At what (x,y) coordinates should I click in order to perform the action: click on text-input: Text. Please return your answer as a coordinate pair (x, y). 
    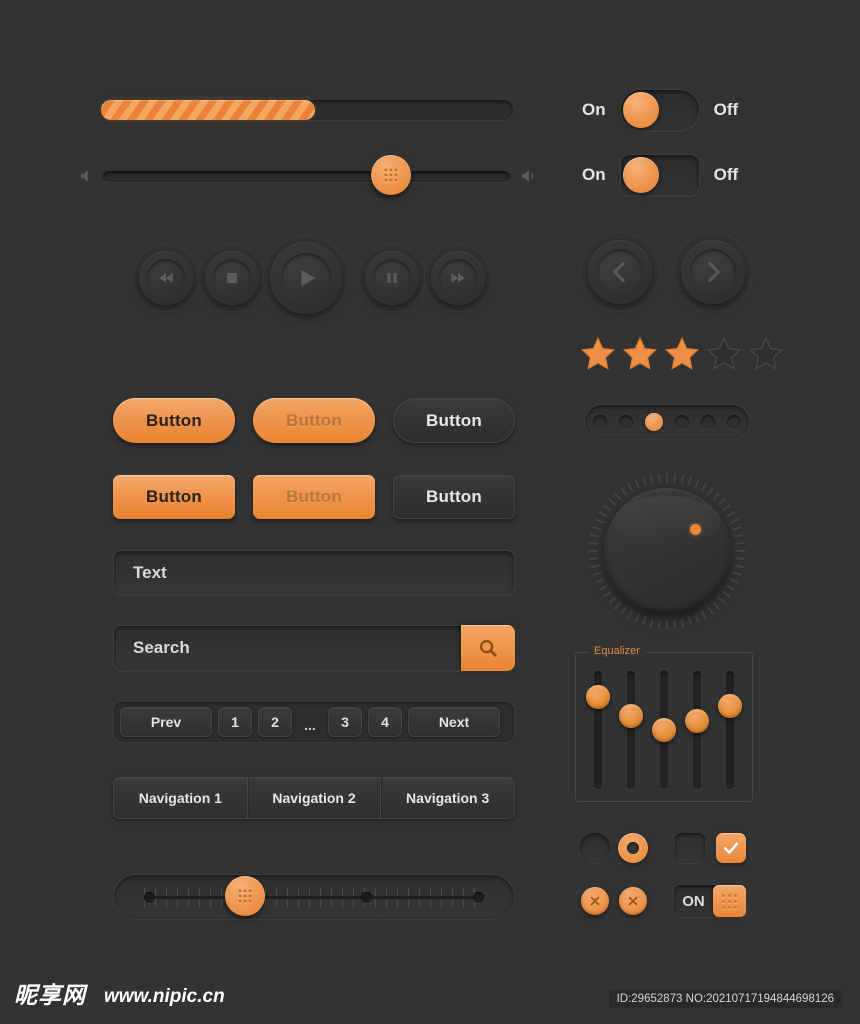
    Looking at the image, I should click on (314, 572).